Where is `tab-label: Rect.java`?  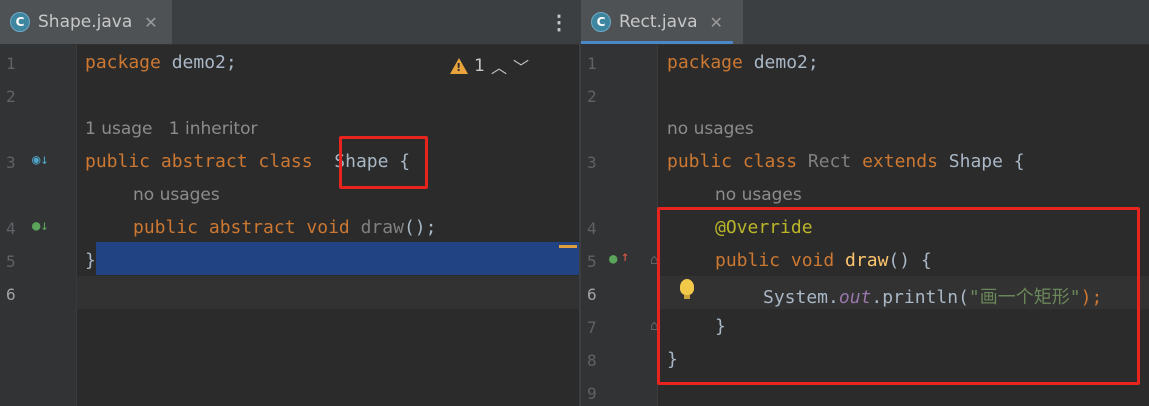
tab-label: Rect.java is located at coordinates (658, 22).